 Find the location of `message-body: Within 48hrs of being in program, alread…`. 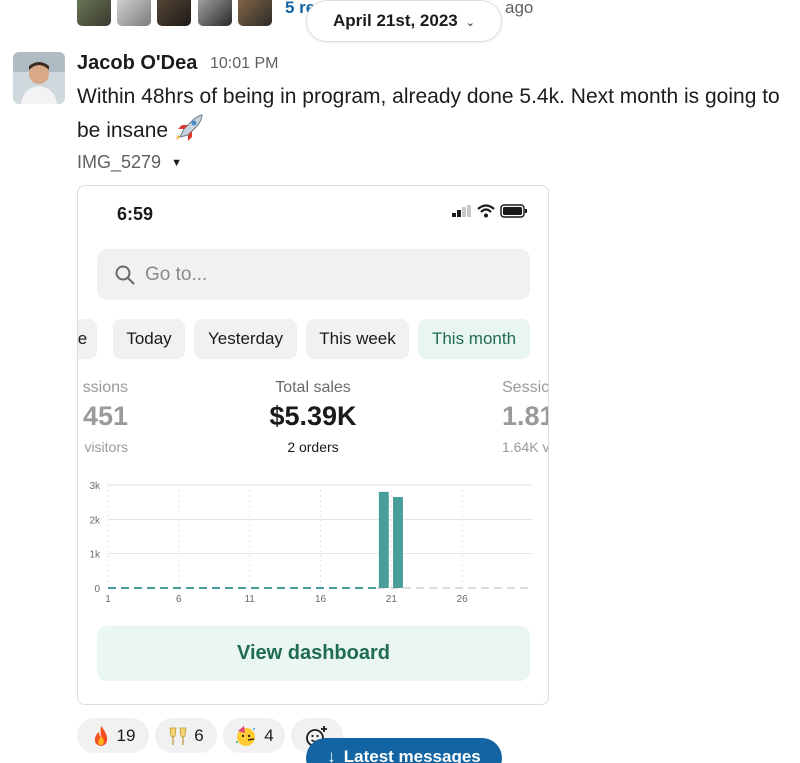

message-body: Within 48hrs of being in program, alread… is located at coordinates (434, 114).